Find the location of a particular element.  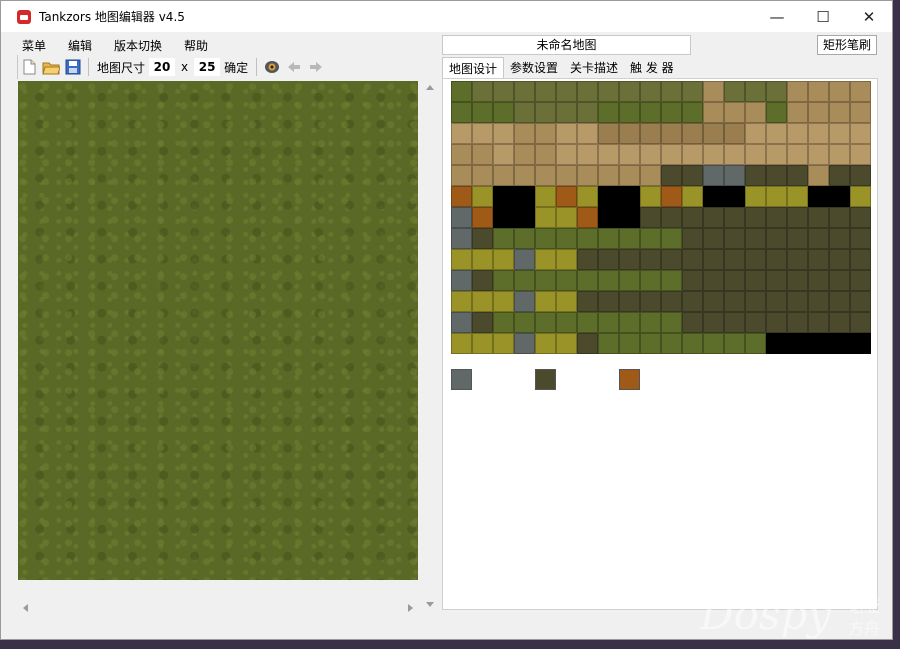

scroll-up-icon is located at coordinates (430, 87).